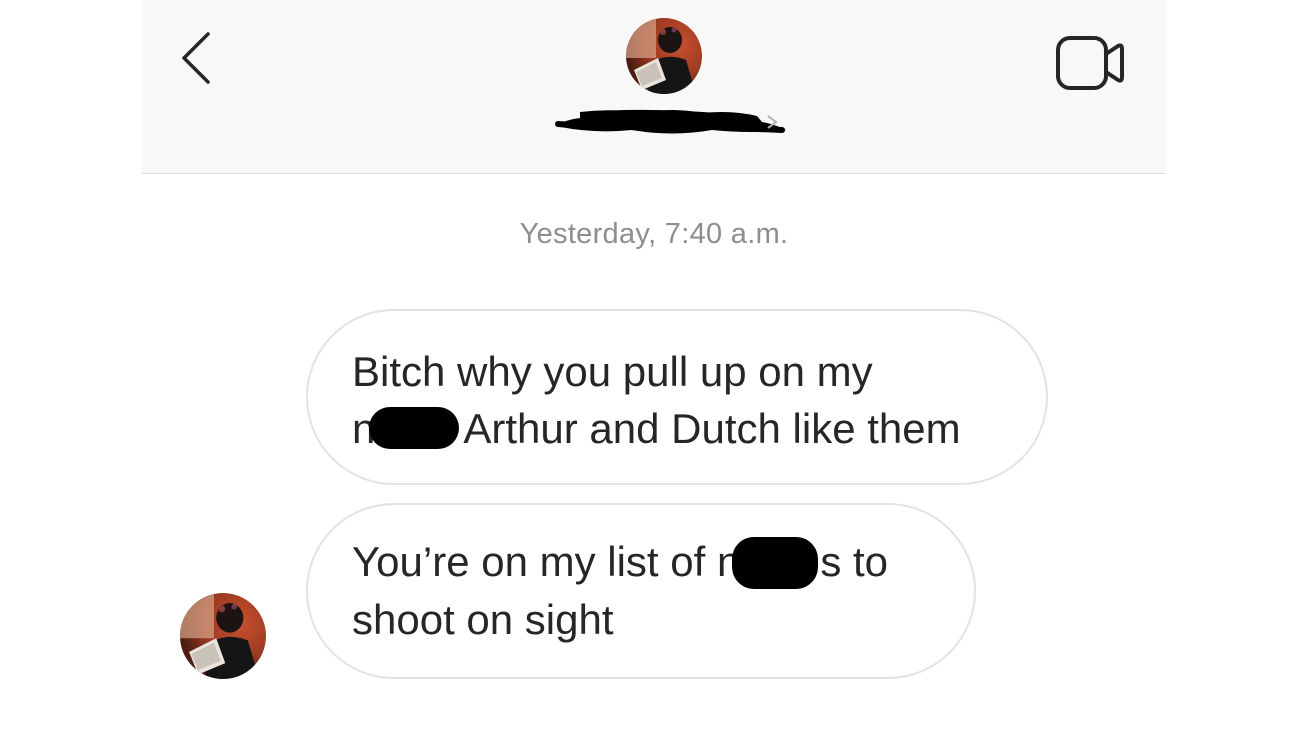 This screenshot has width=1308, height=744. Describe the element at coordinates (546, 561) in the screenshot. I see `message-text: You’re on my list of n` at that location.